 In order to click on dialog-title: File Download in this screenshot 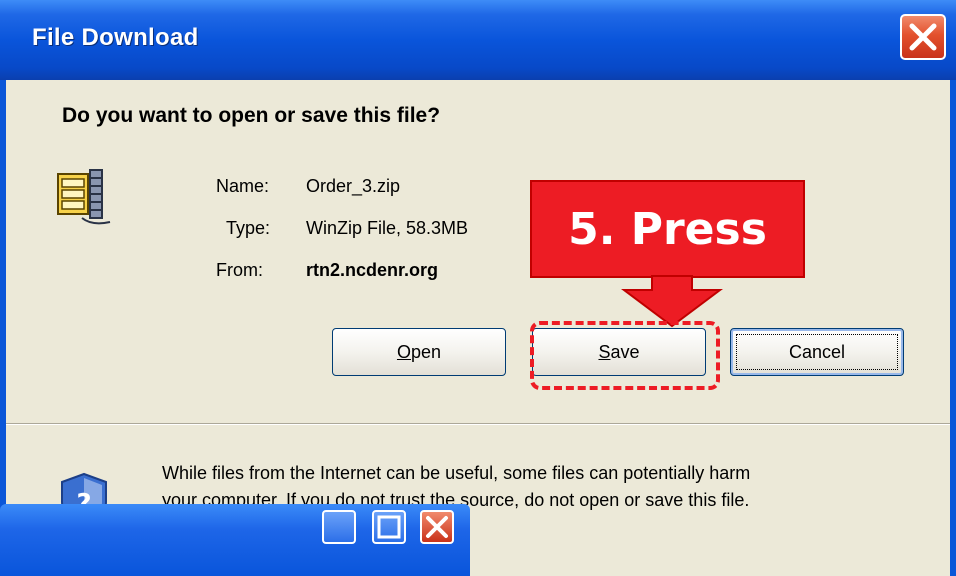, I will do `click(115, 37)`.